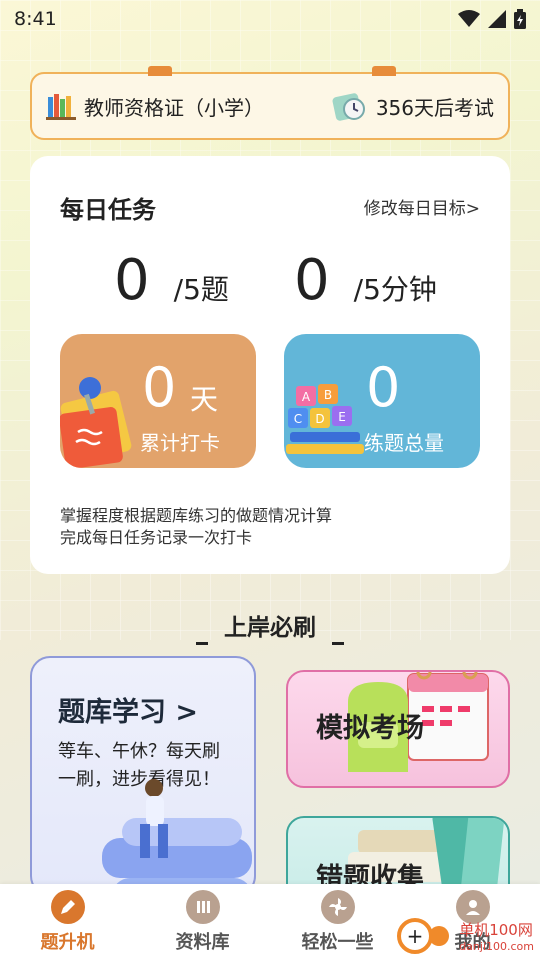 The width and height of the screenshot is (540, 960). I want to click on exam-subject: 教师资格证（小学）, so click(155, 106).